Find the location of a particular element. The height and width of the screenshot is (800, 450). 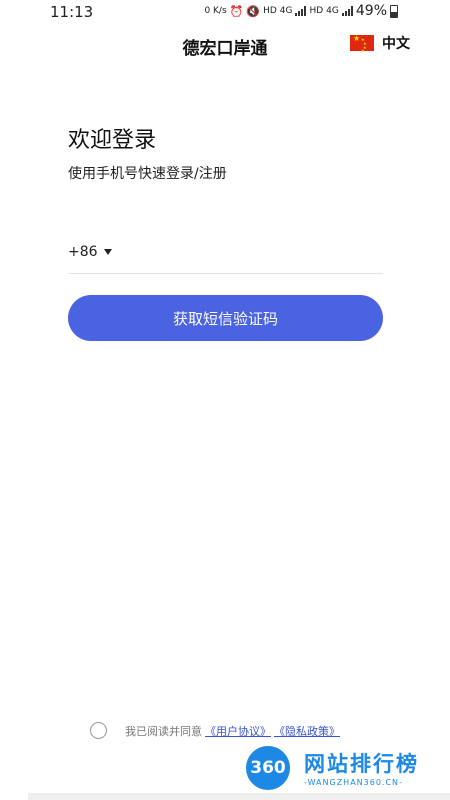

hd-badge-2: HD is located at coordinates (316, 11).